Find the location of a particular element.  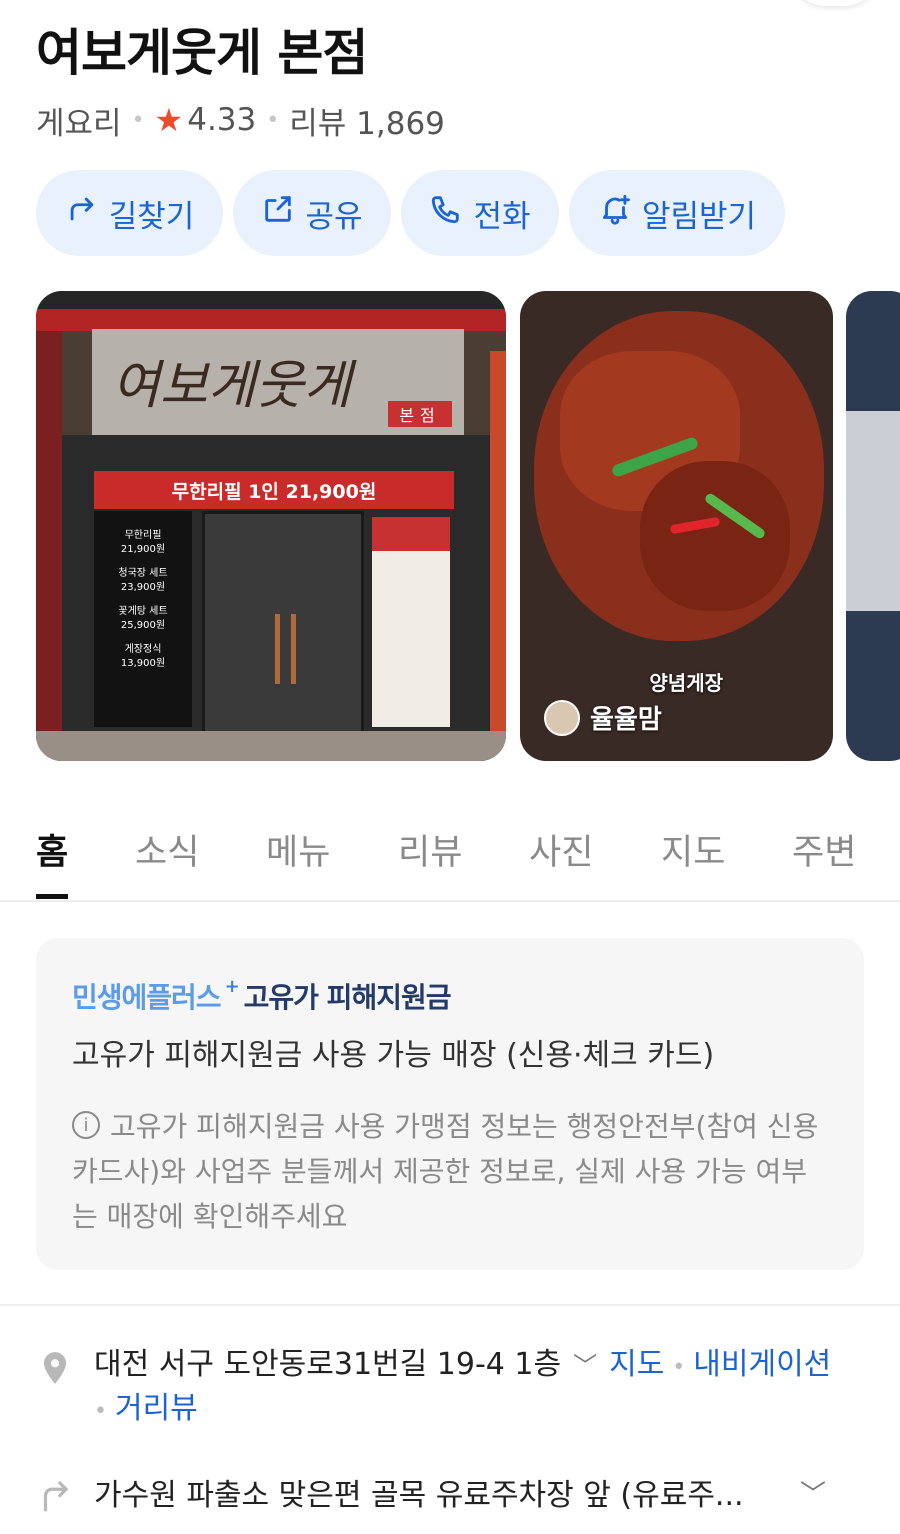

menu-line: 꽃게탕 세트 is located at coordinates (143, 611).